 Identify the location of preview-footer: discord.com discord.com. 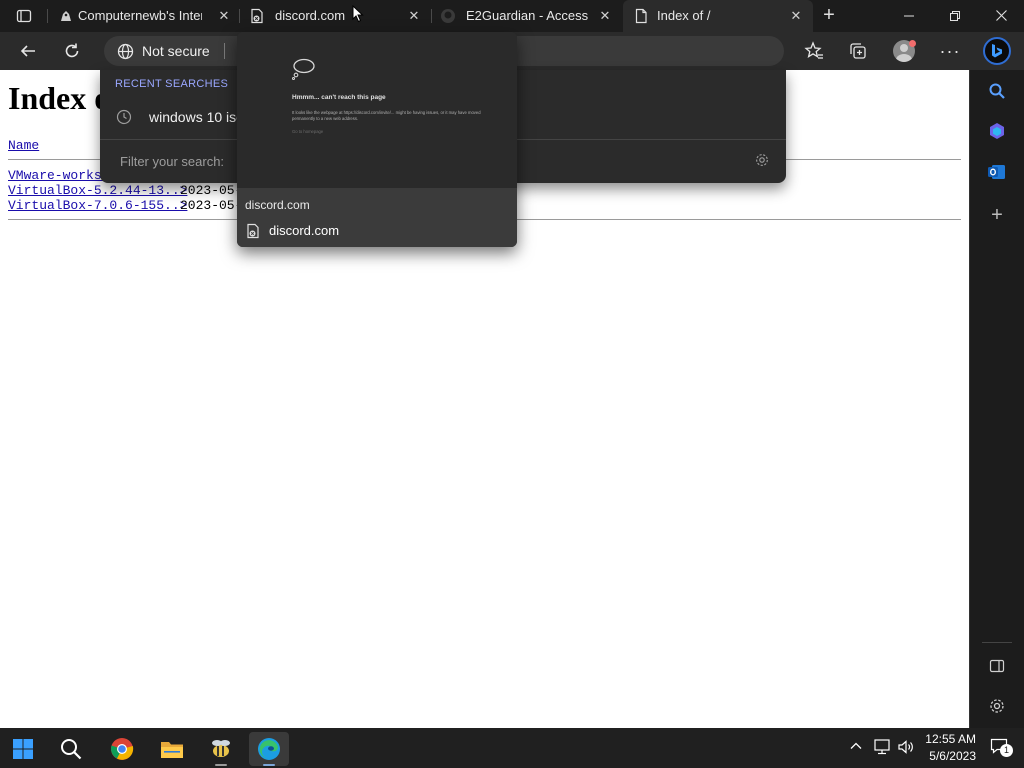
(377, 217).